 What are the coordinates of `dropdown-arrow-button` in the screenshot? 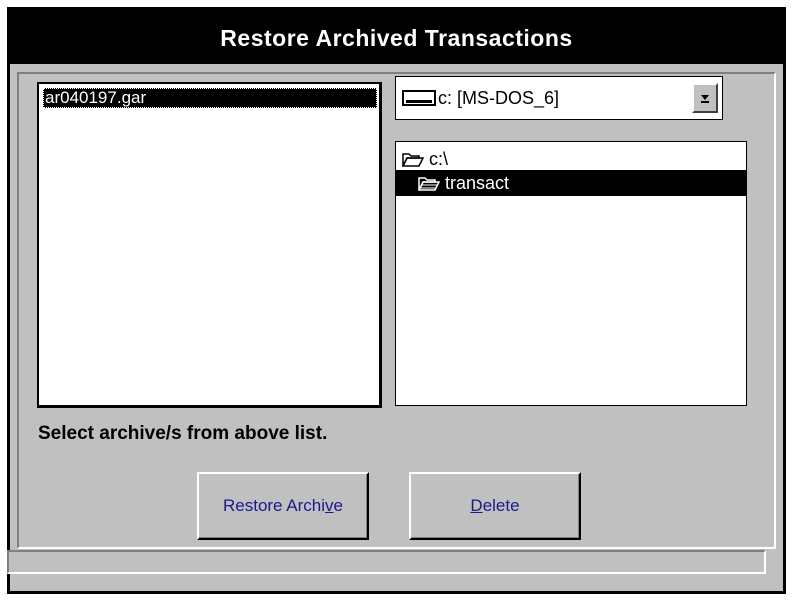 It's located at (705, 98).